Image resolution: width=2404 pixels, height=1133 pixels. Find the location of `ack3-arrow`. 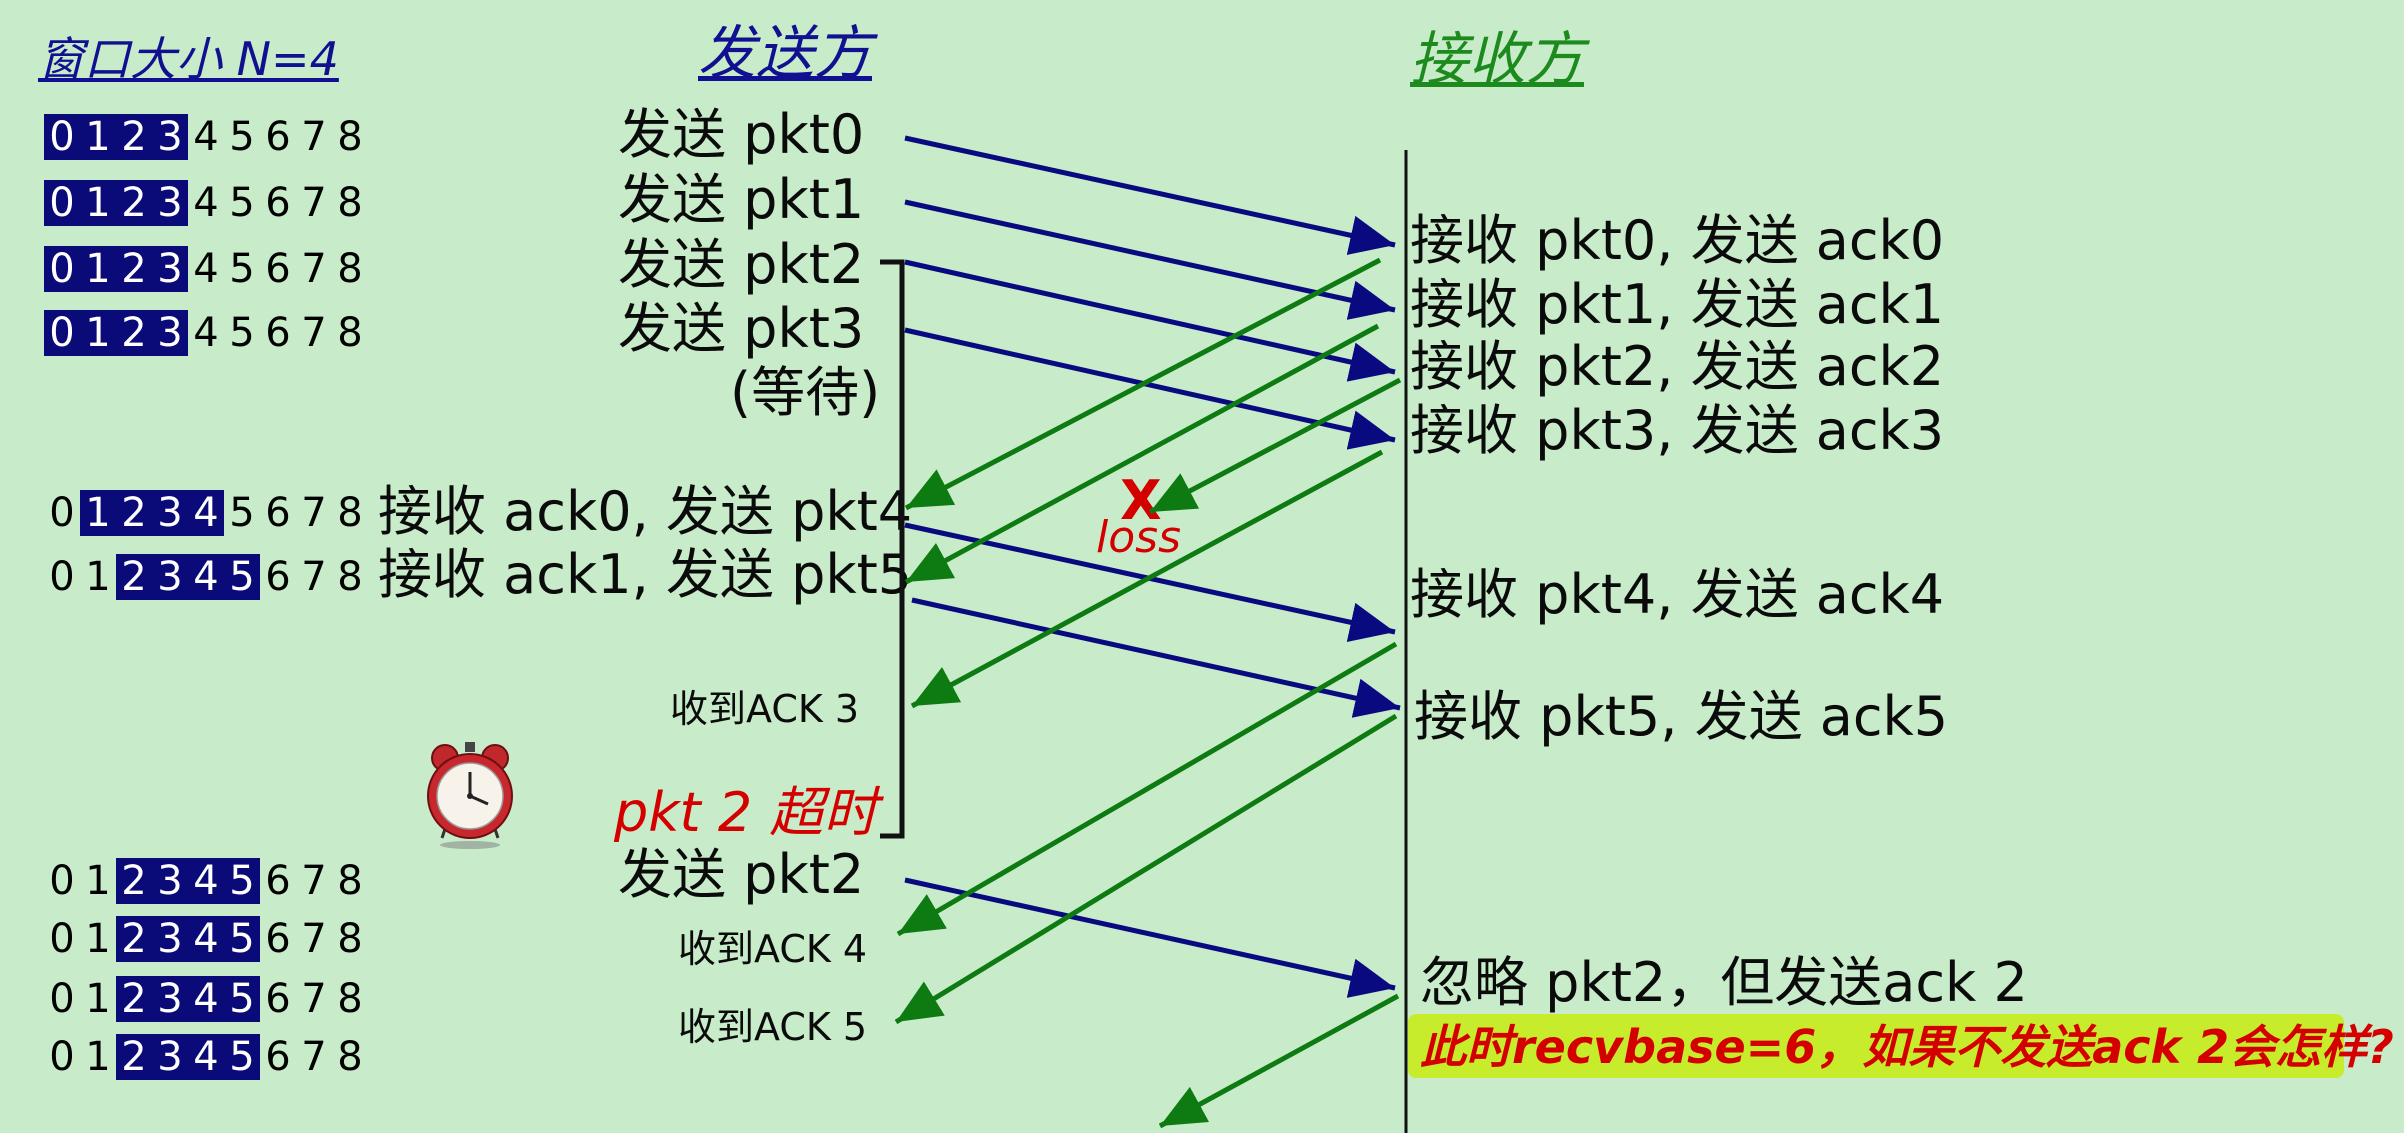

ack3-arrow is located at coordinates (1147, 579).